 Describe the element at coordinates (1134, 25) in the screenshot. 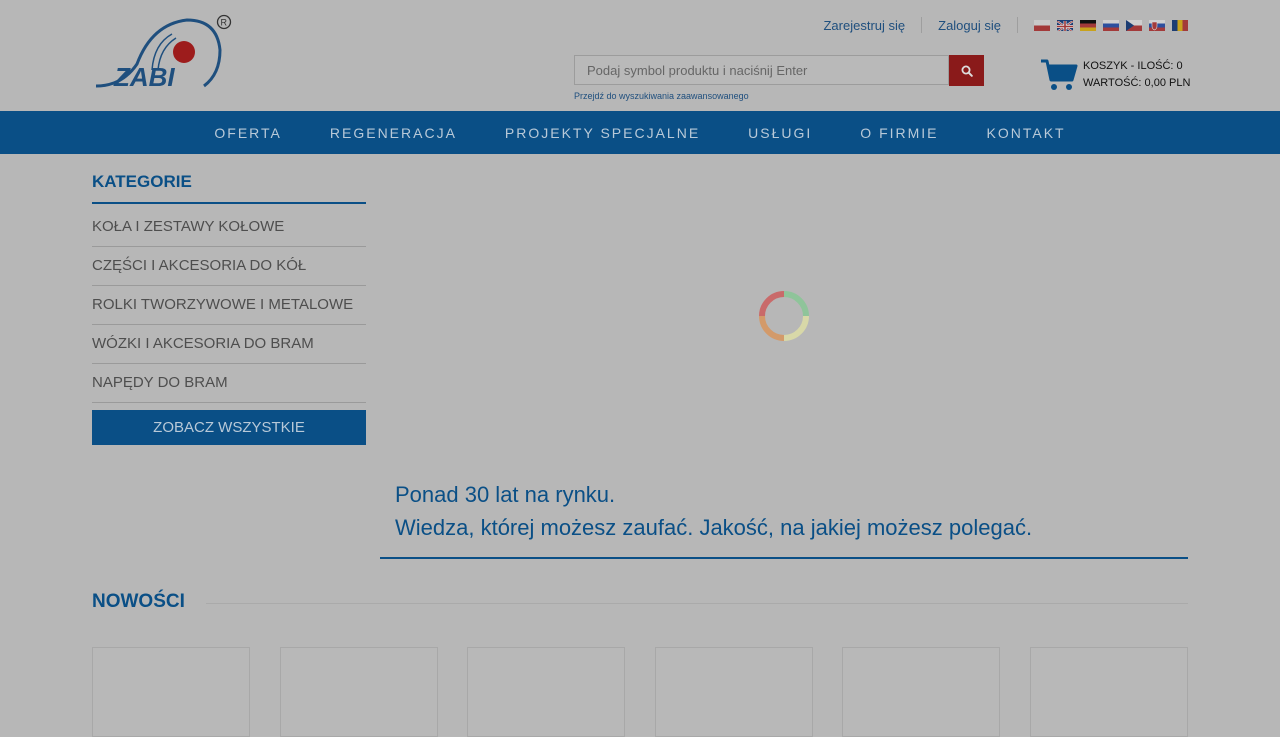

I see `flag-cz-icon` at that location.